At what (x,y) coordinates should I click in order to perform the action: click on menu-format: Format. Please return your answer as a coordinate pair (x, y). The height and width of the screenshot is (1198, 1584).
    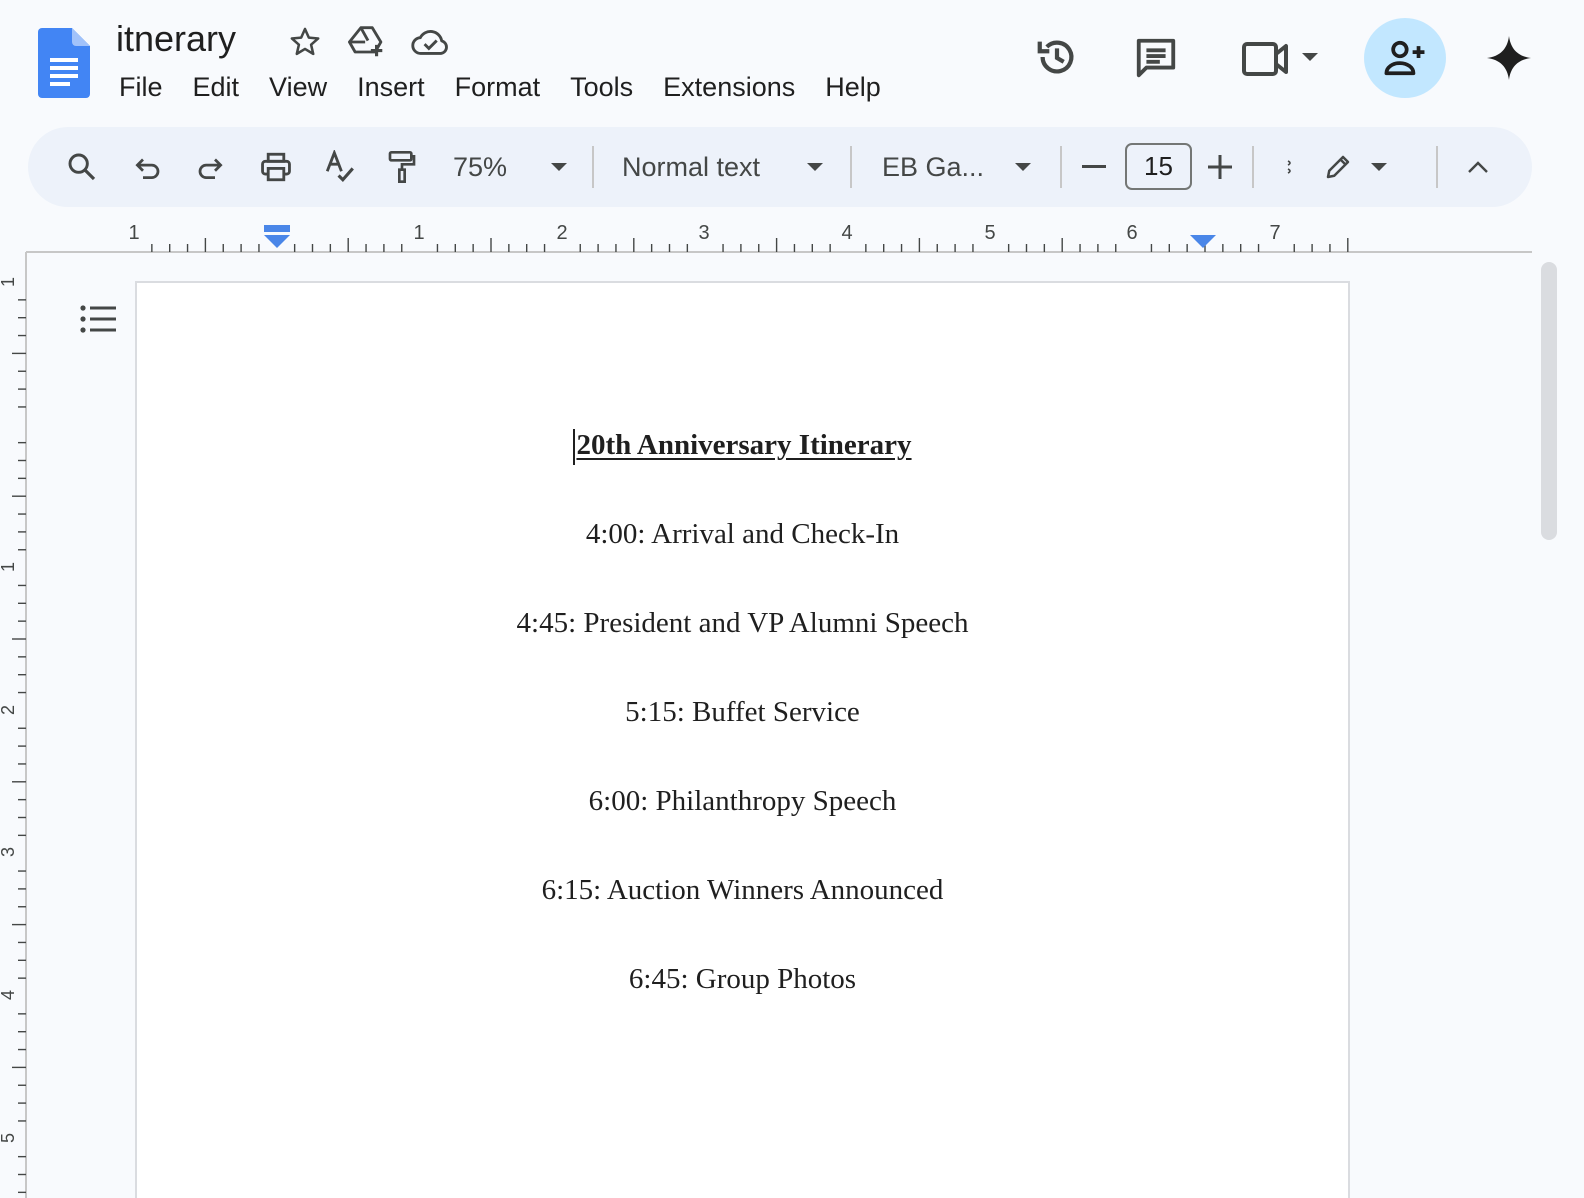
    Looking at the image, I should click on (498, 87).